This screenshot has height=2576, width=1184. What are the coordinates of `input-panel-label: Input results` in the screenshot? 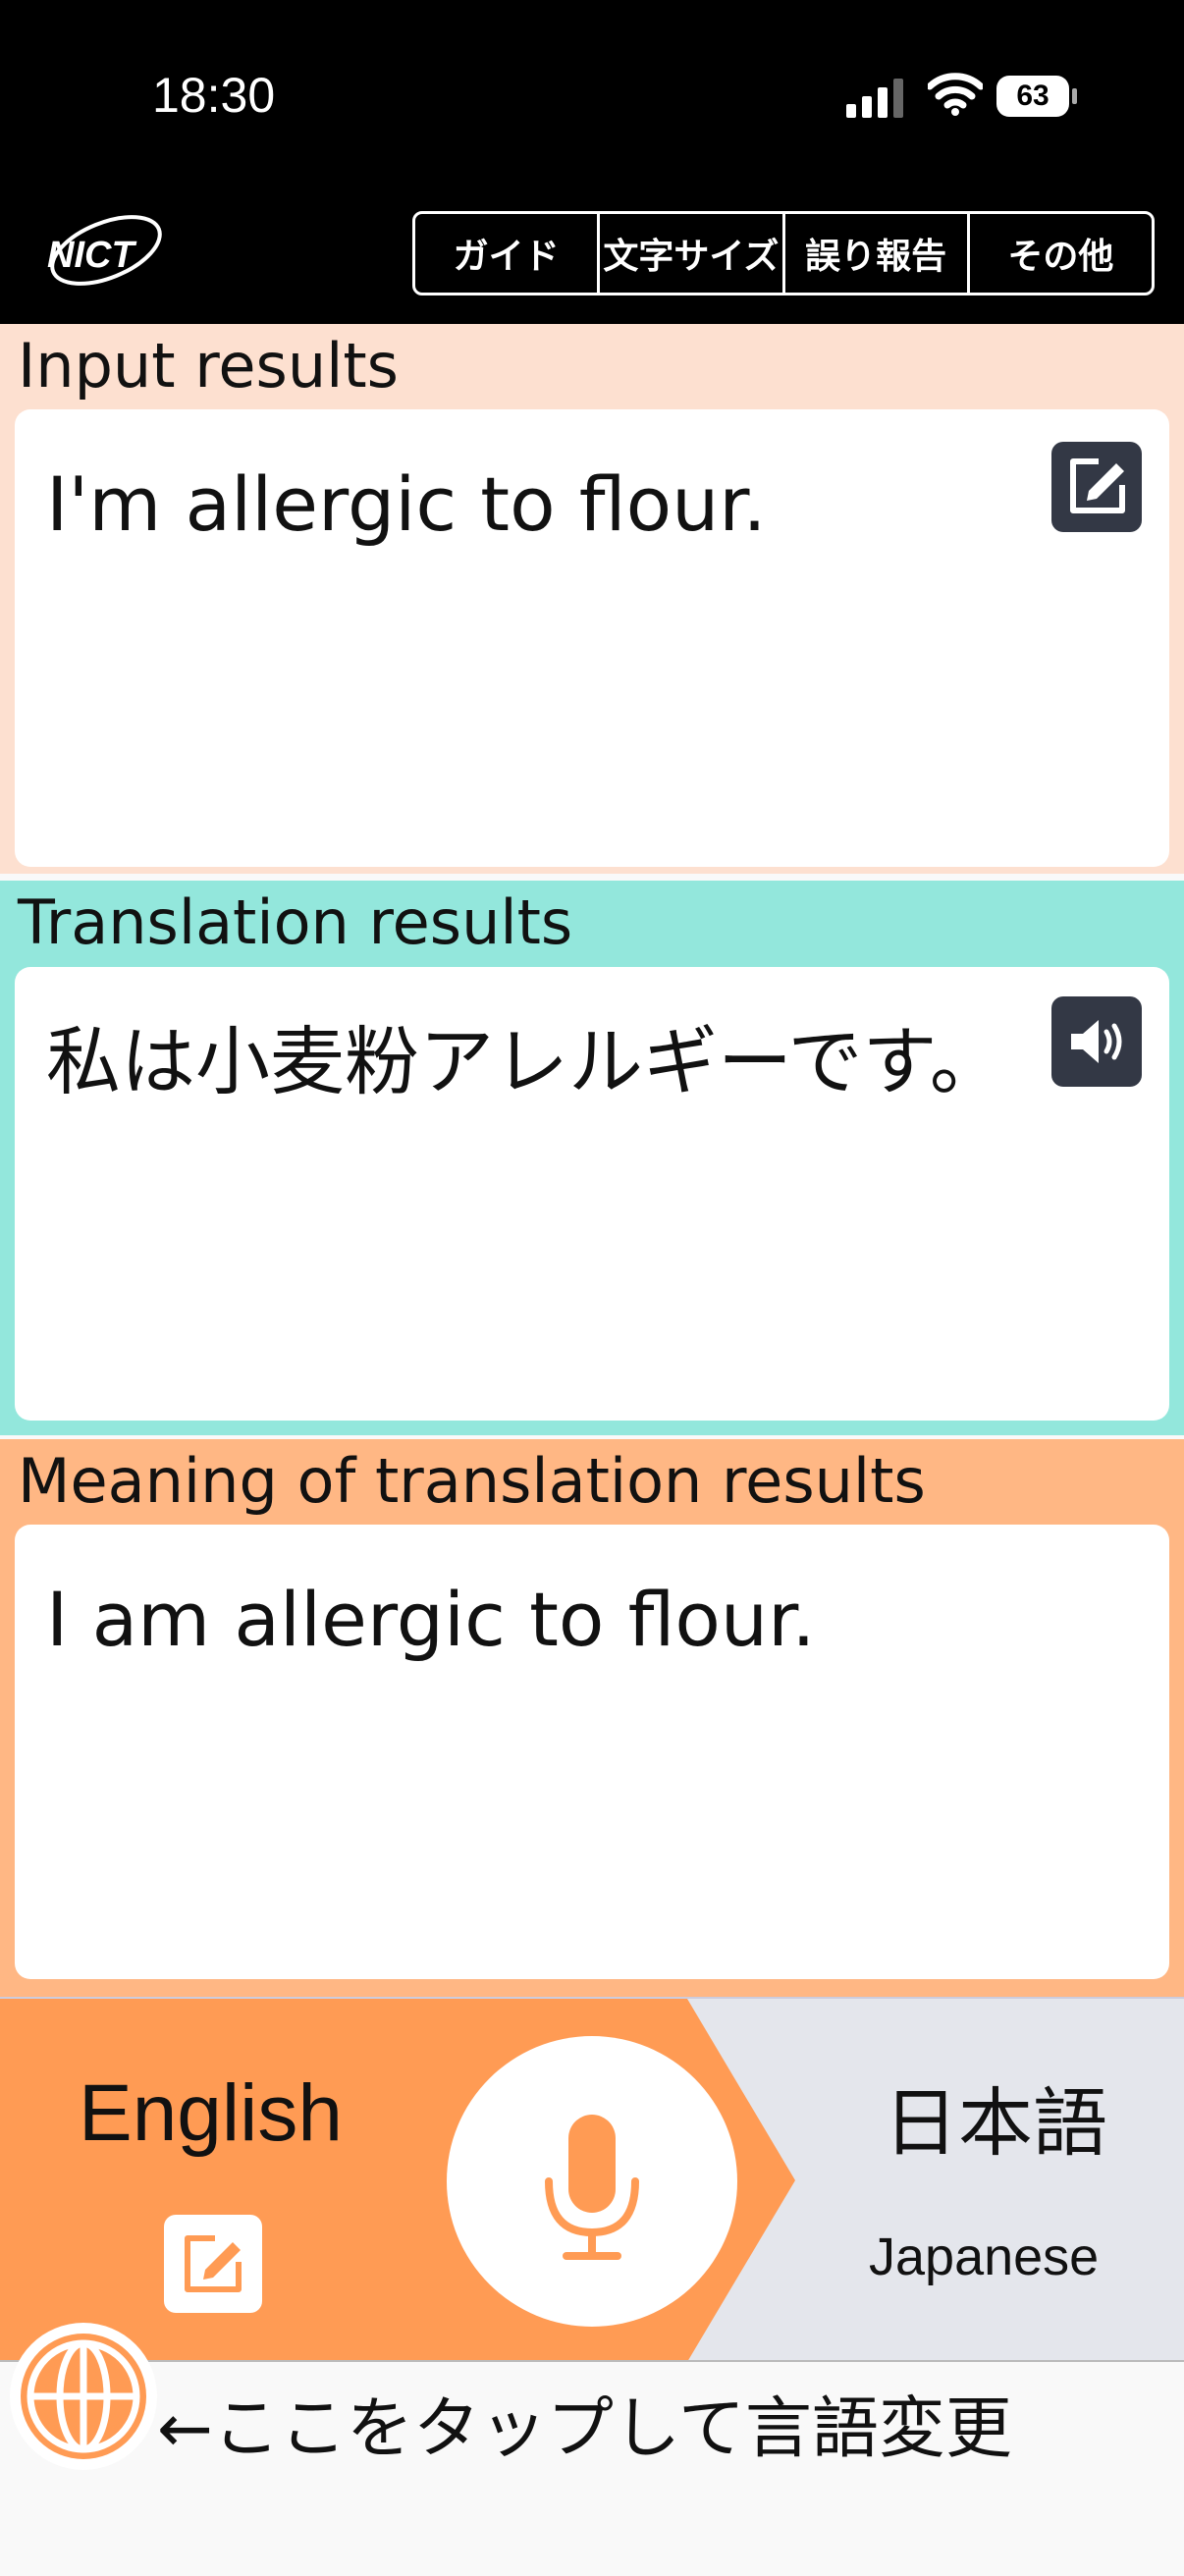 It's located at (208, 366).